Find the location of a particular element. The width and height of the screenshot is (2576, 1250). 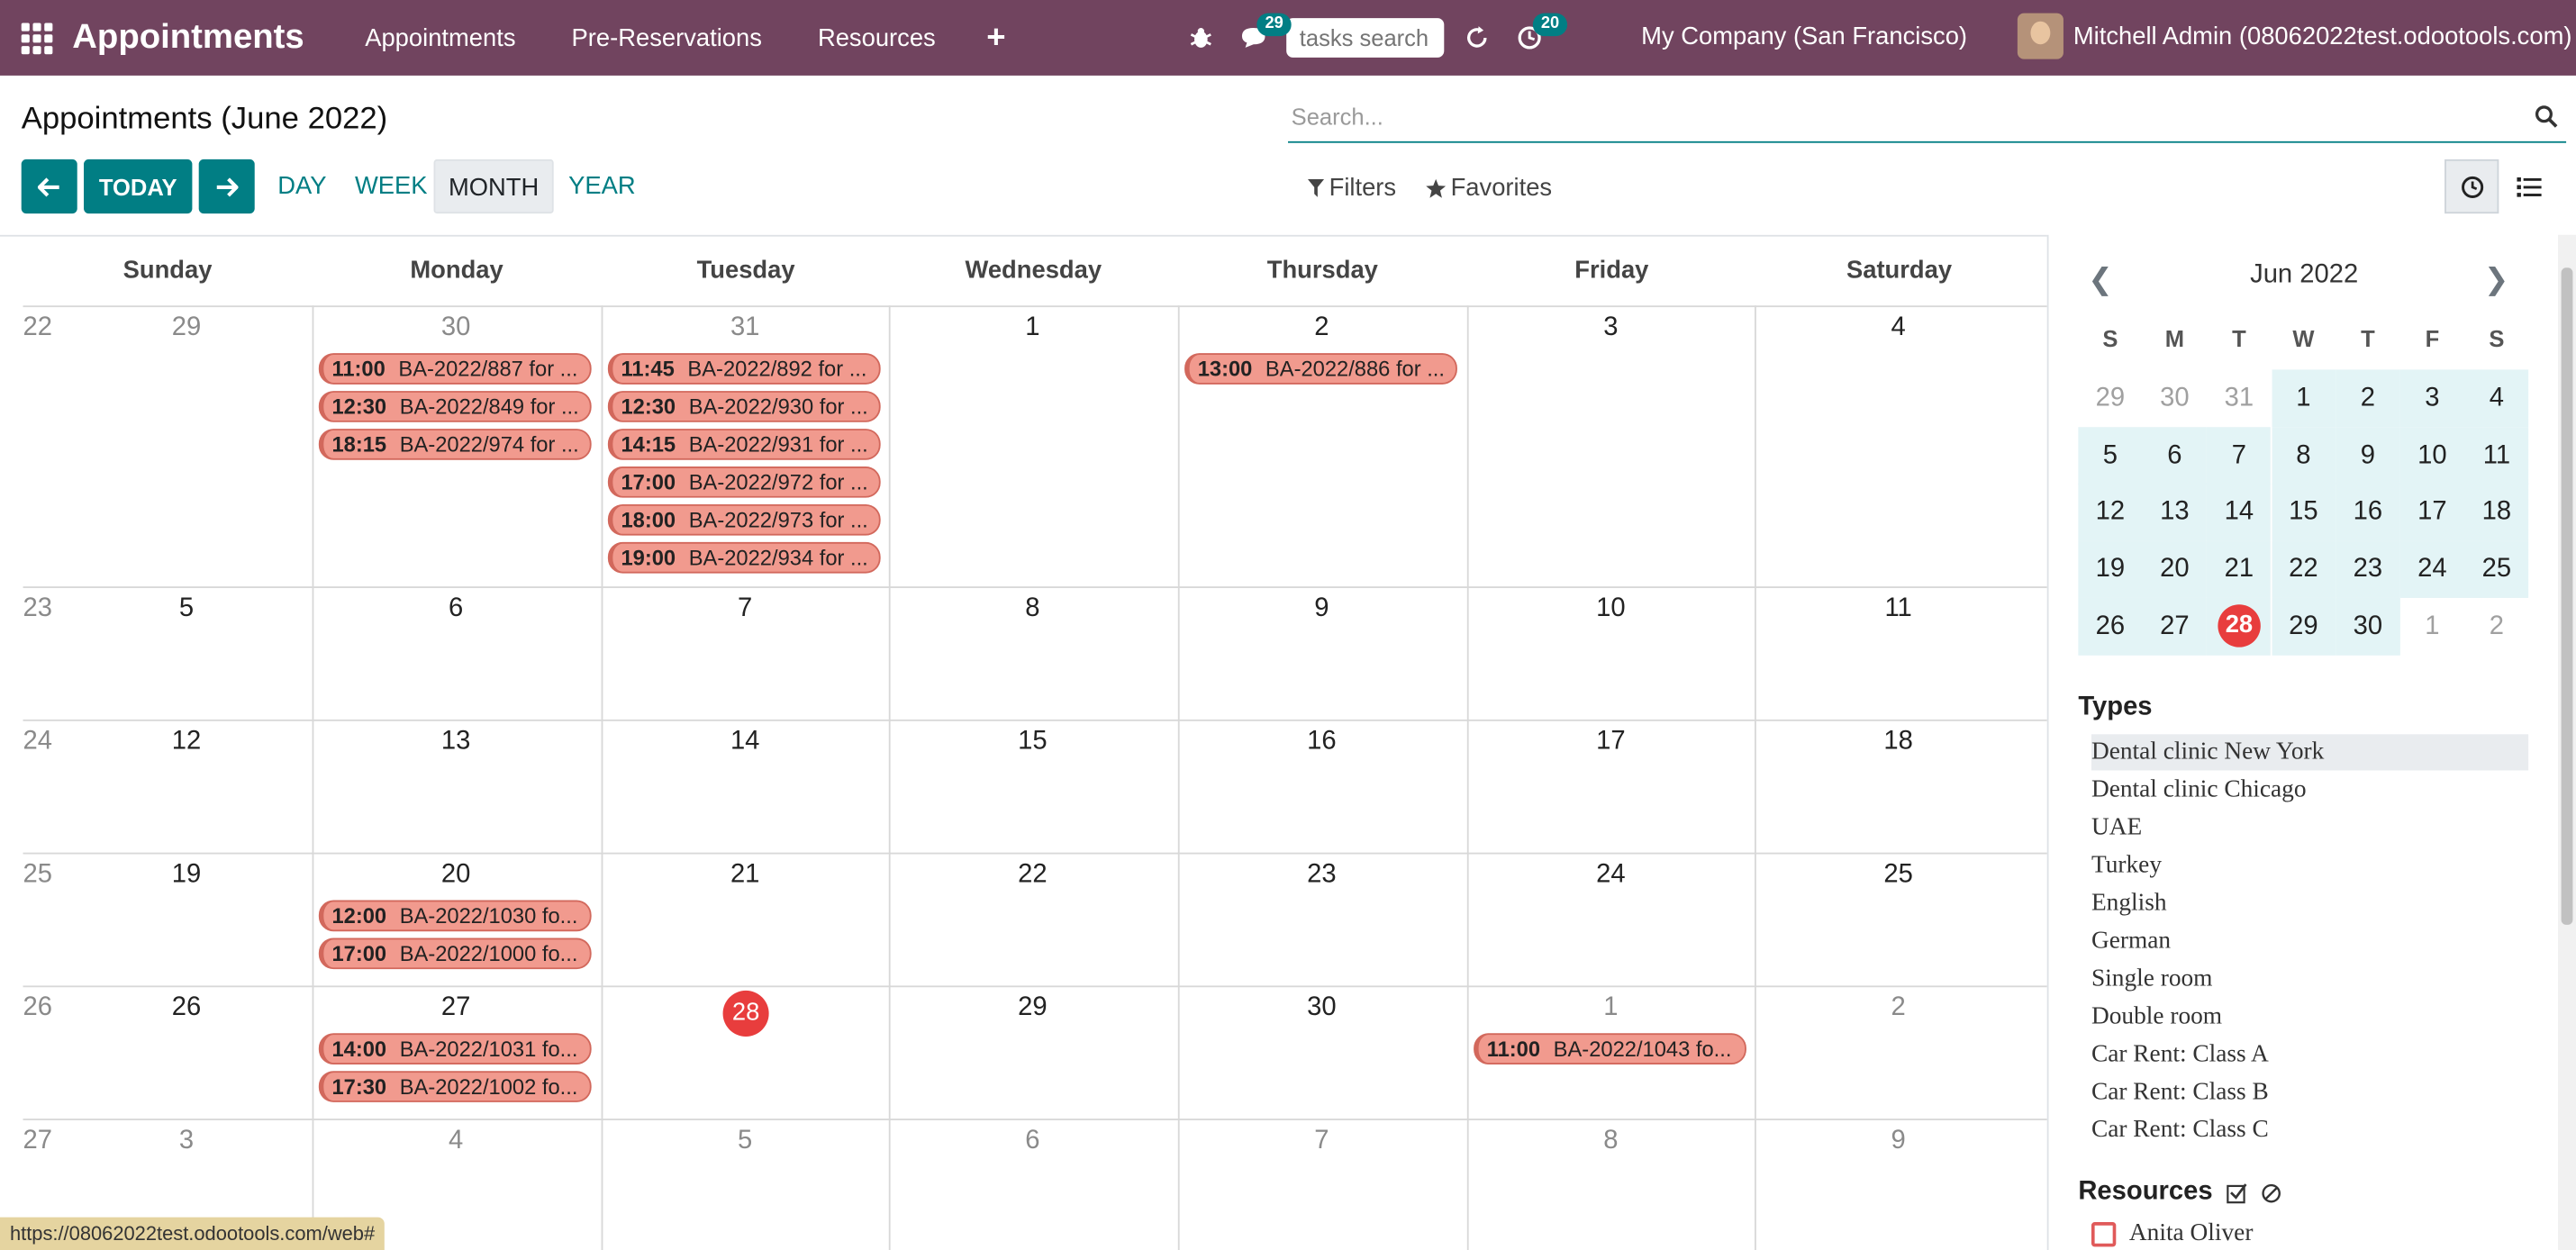

mini-calendar-day: 29 is located at coordinates (2303, 627).